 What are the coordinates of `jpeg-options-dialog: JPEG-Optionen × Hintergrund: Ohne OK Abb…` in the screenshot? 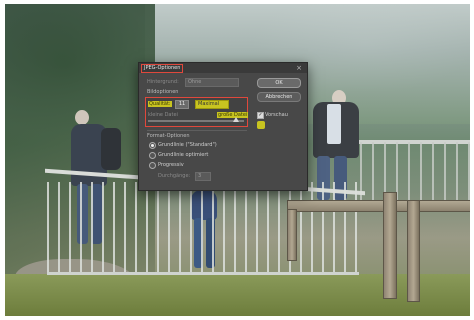 It's located at (223, 126).